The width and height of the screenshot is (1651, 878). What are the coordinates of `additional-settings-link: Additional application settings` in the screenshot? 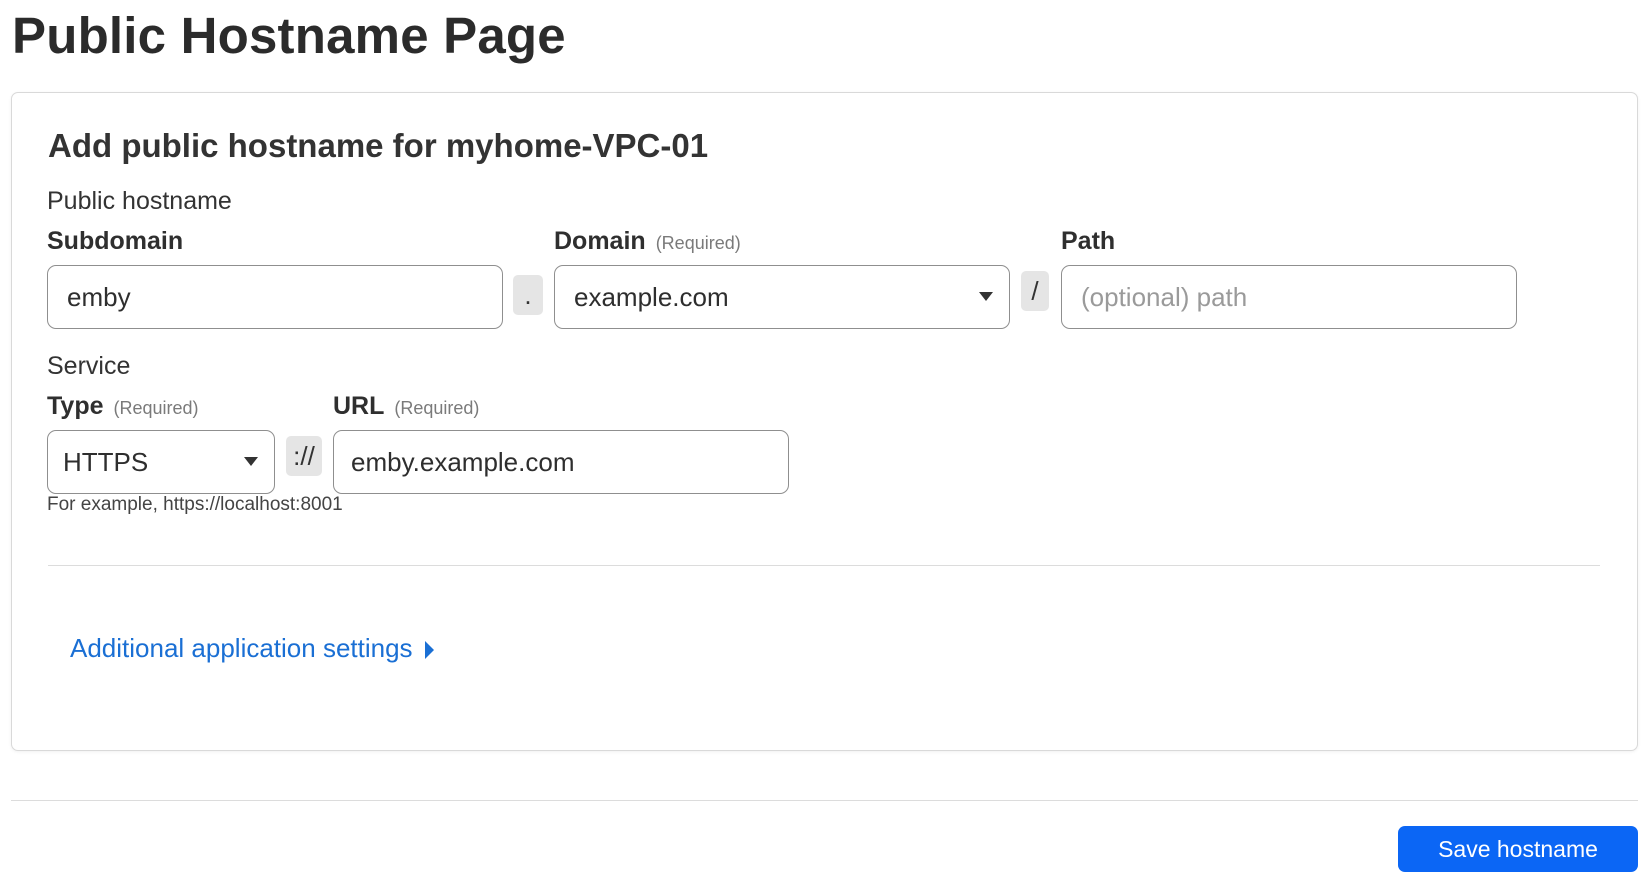 It's located at (252, 648).